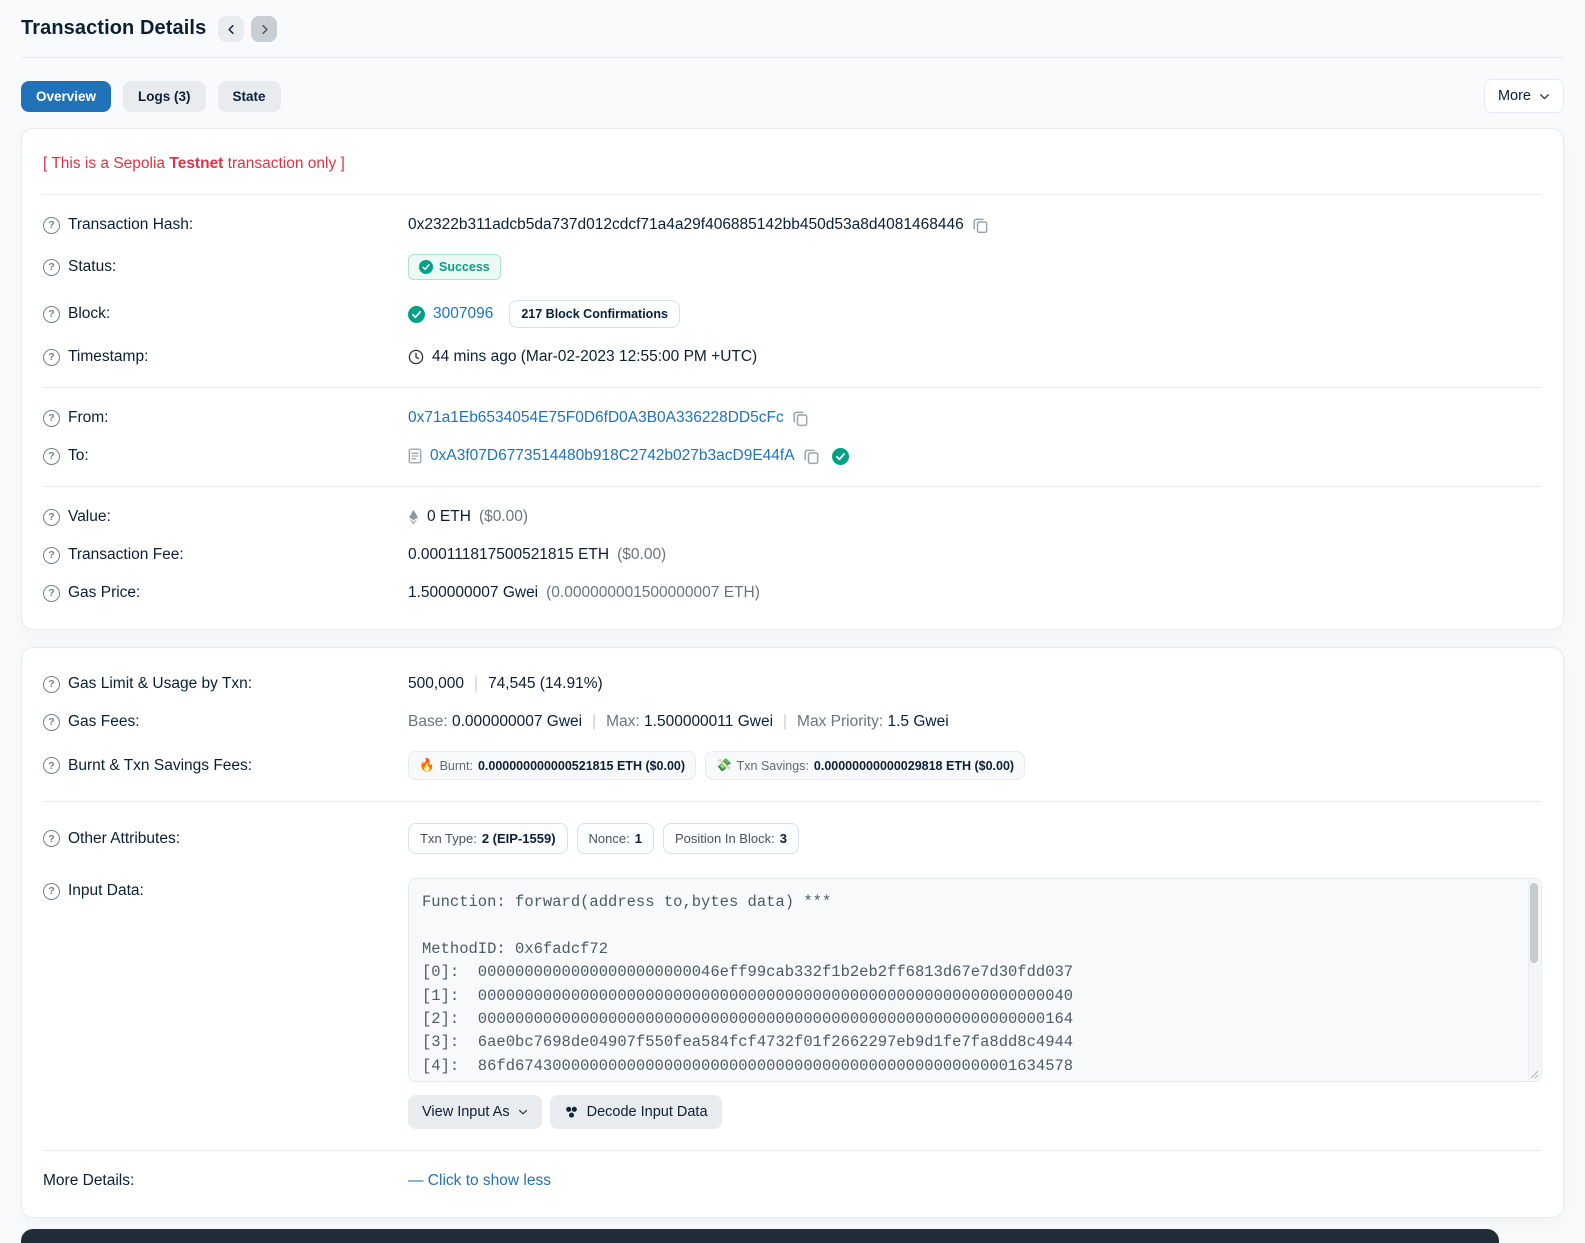  Describe the element at coordinates (518, 838) in the screenshot. I see `txn-type-value: 2 (EIP-1559)` at that location.